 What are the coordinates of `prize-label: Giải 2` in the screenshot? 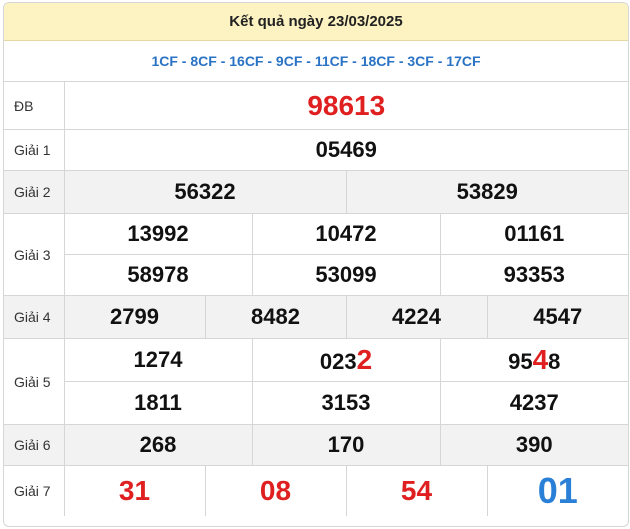 It's located at (34, 192).